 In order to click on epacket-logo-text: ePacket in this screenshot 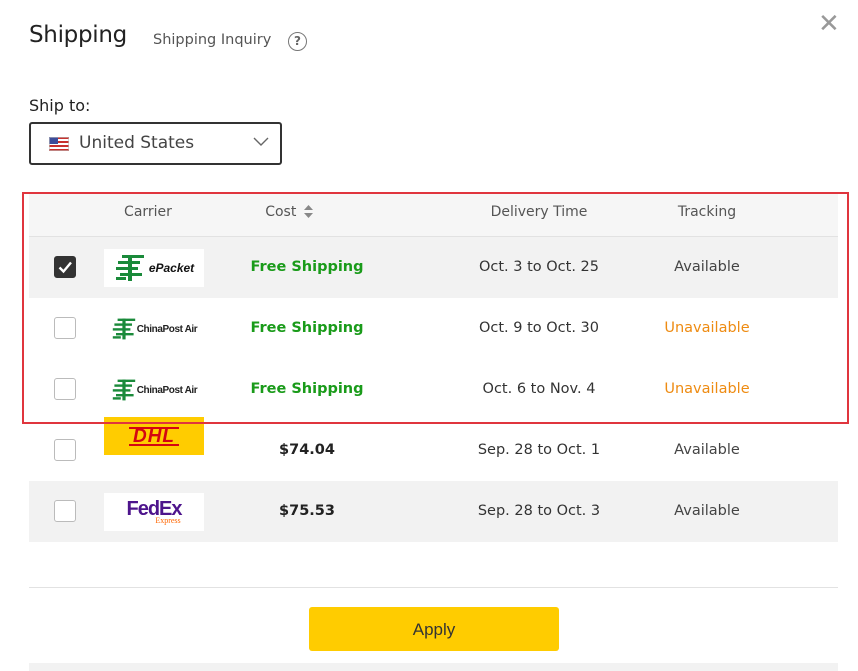, I will do `click(171, 267)`.